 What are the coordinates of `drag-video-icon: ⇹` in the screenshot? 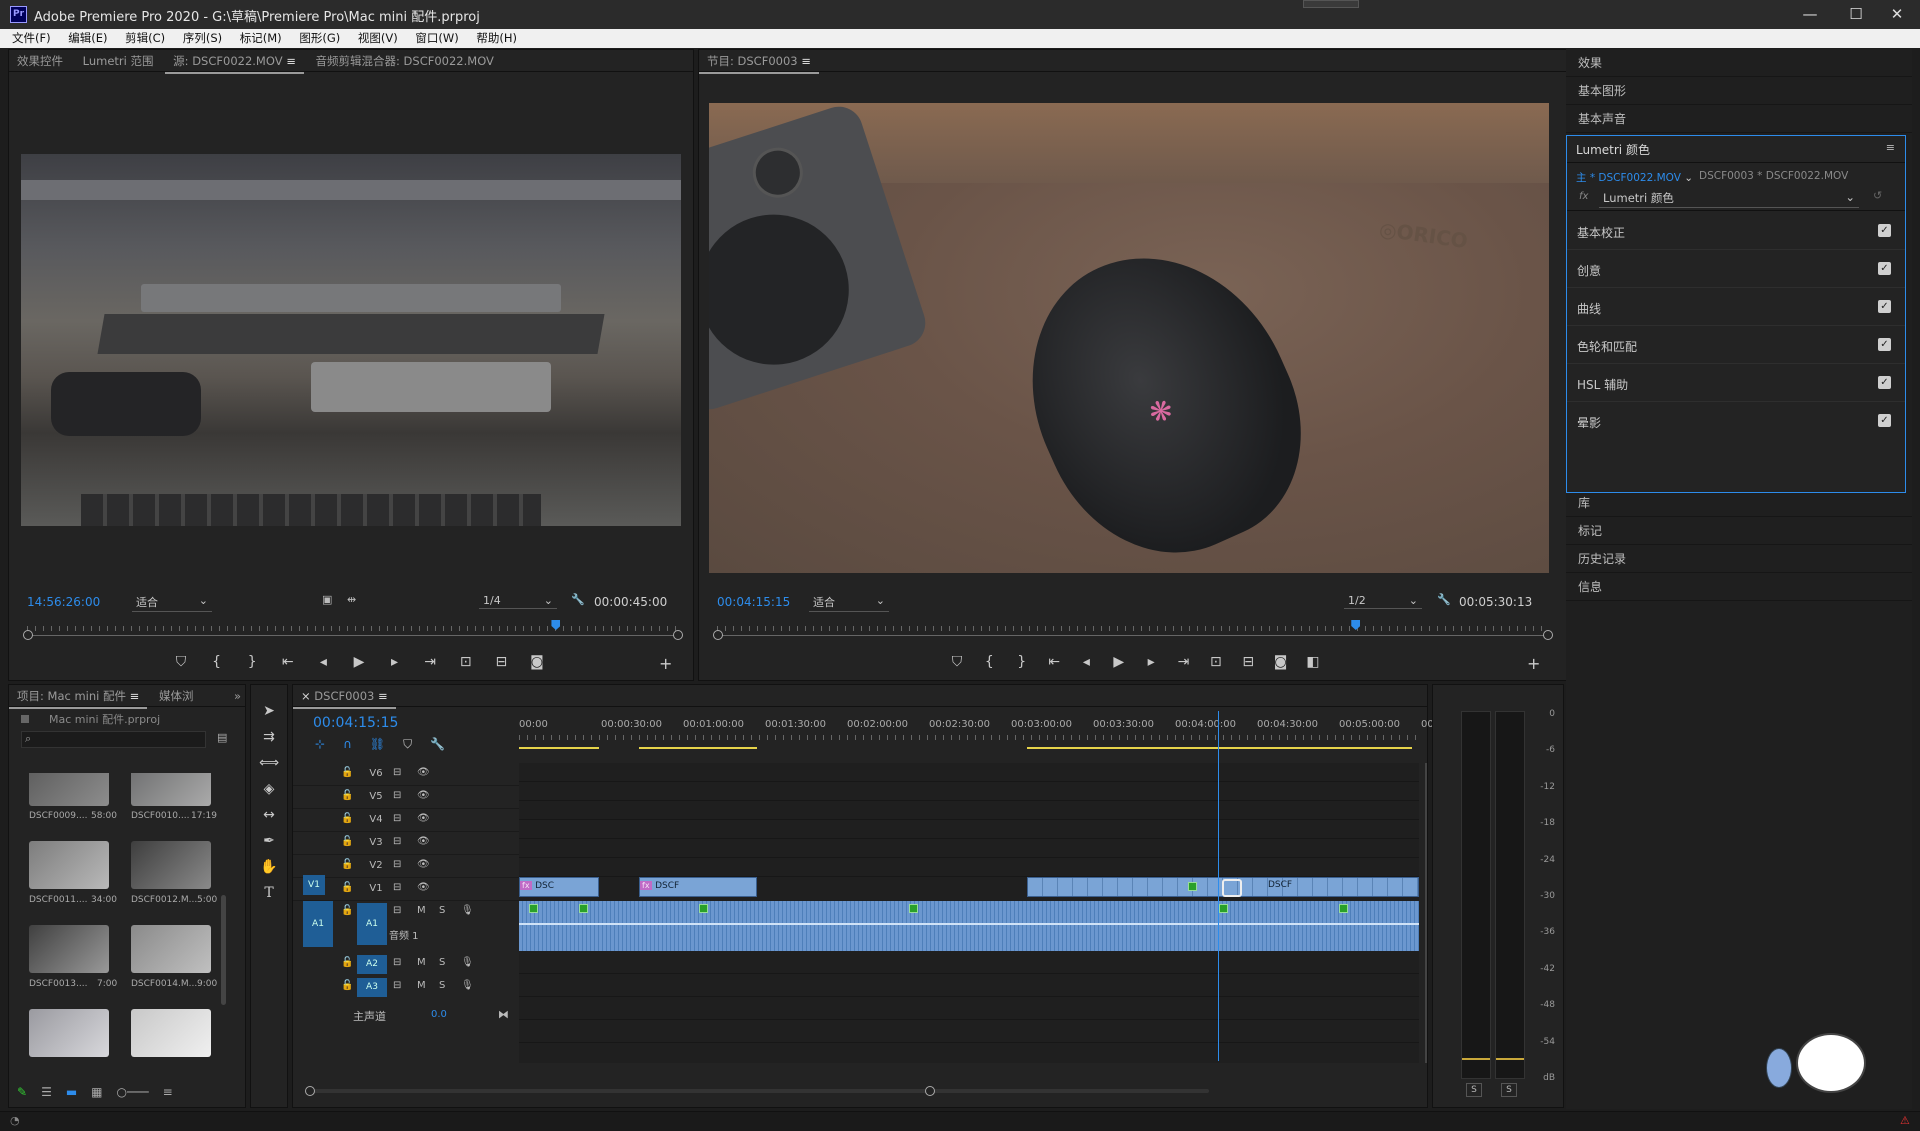 It's located at (351, 599).